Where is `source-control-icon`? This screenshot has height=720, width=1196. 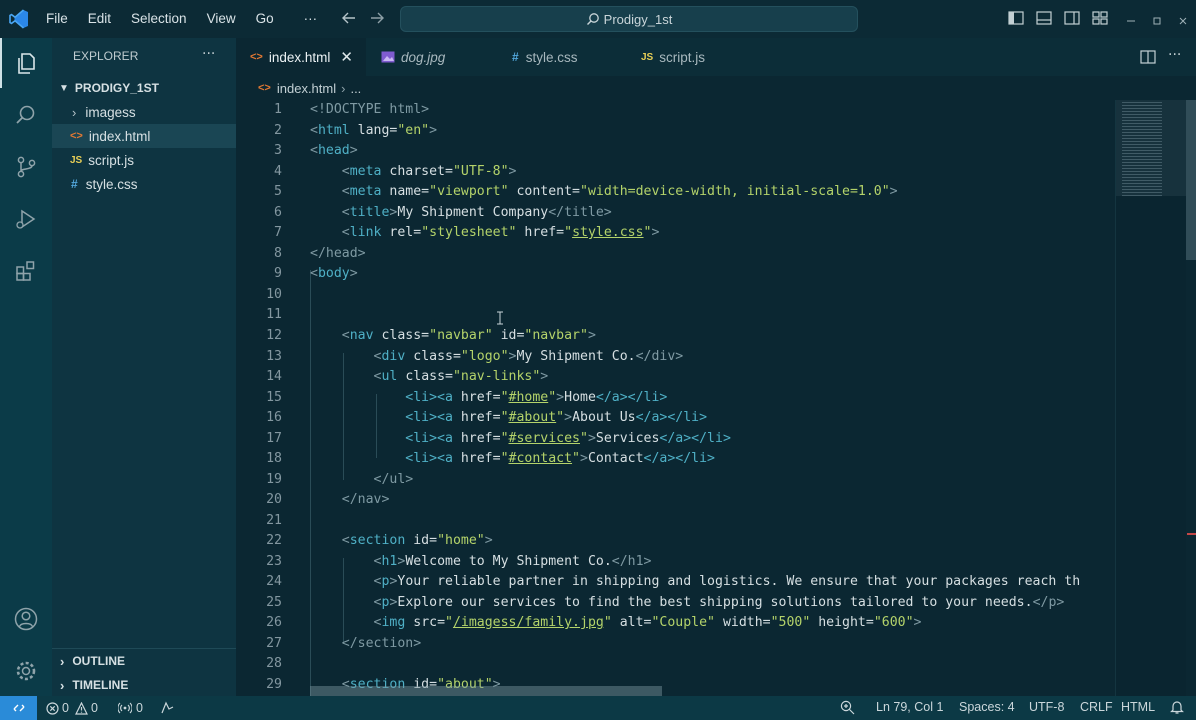 source-control-icon is located at coordinates (26, 167).